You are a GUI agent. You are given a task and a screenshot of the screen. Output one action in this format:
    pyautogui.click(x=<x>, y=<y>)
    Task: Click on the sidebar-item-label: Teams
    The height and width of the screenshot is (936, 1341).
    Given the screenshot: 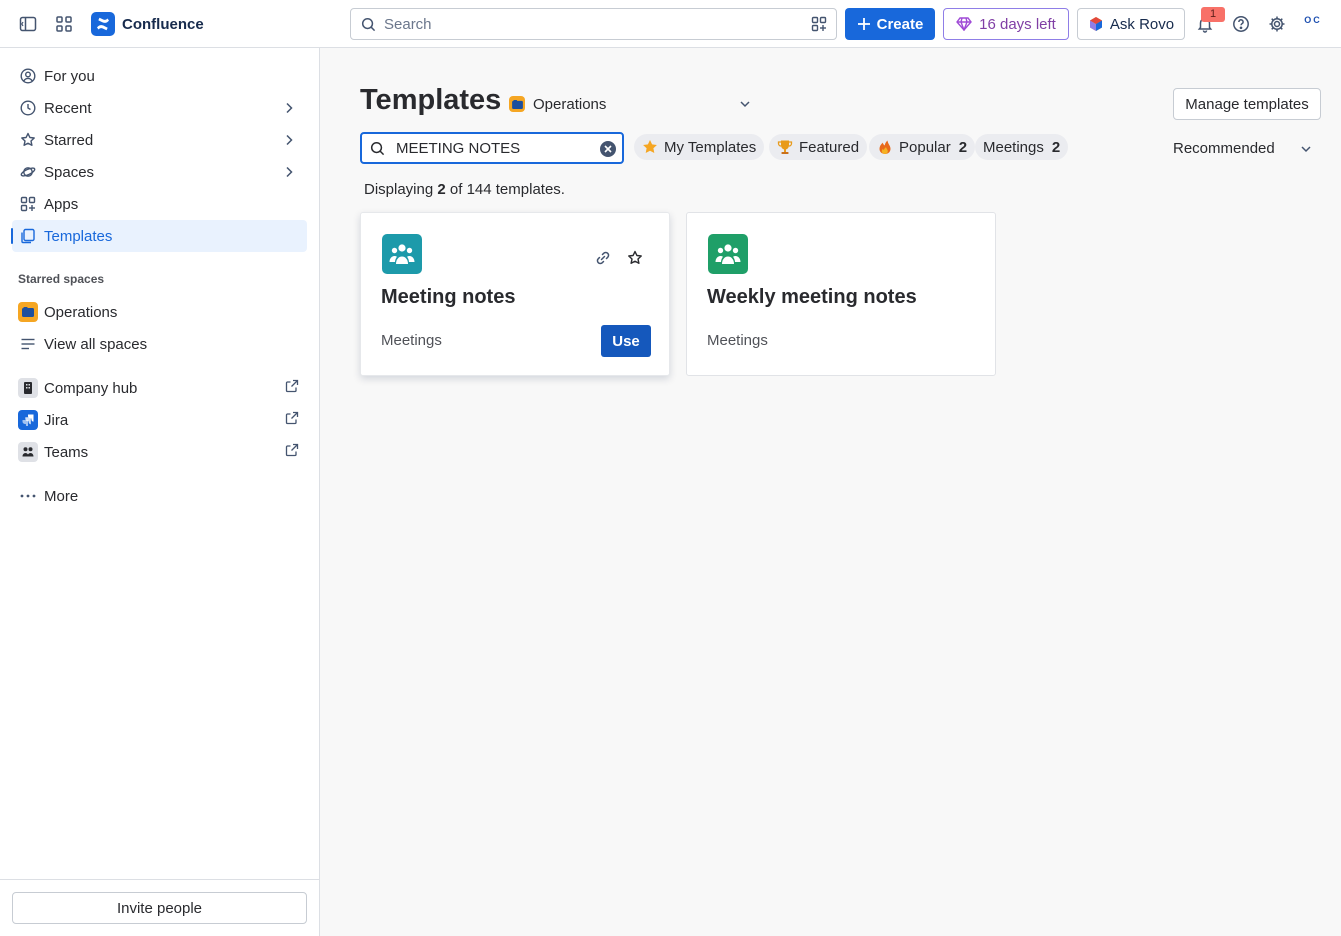 What is the action you would take?
    pyautogui.click(x=66, y=452)
    